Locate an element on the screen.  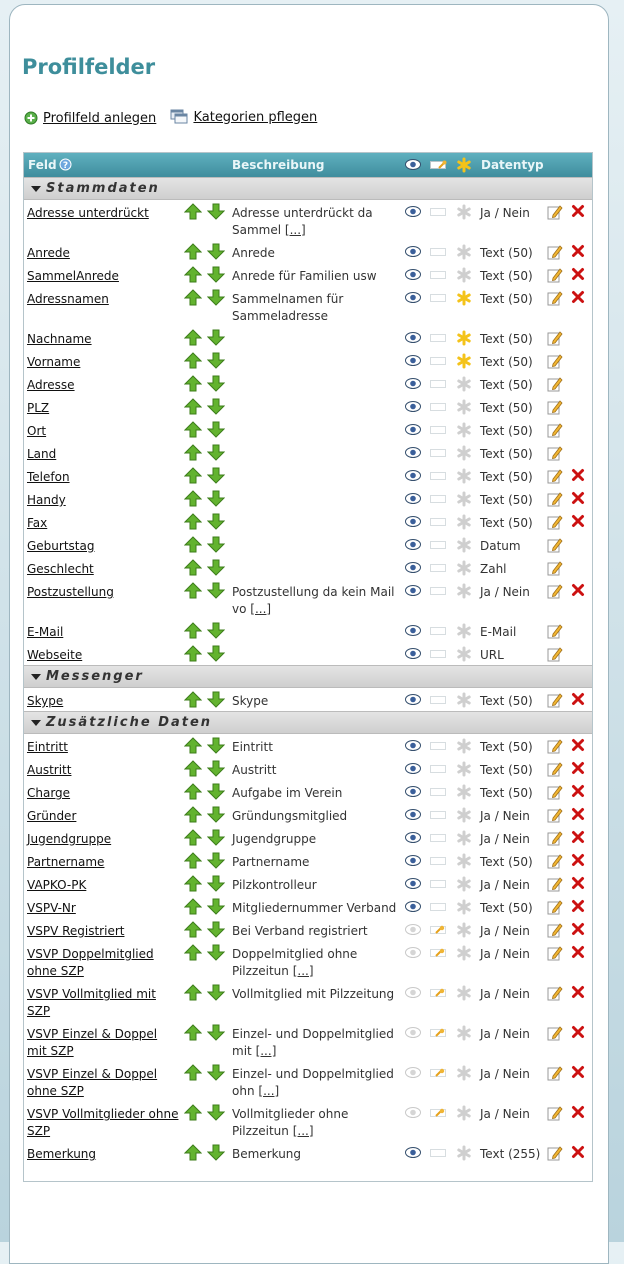
field-name-link: Ort is located at coordinates (103, 431).